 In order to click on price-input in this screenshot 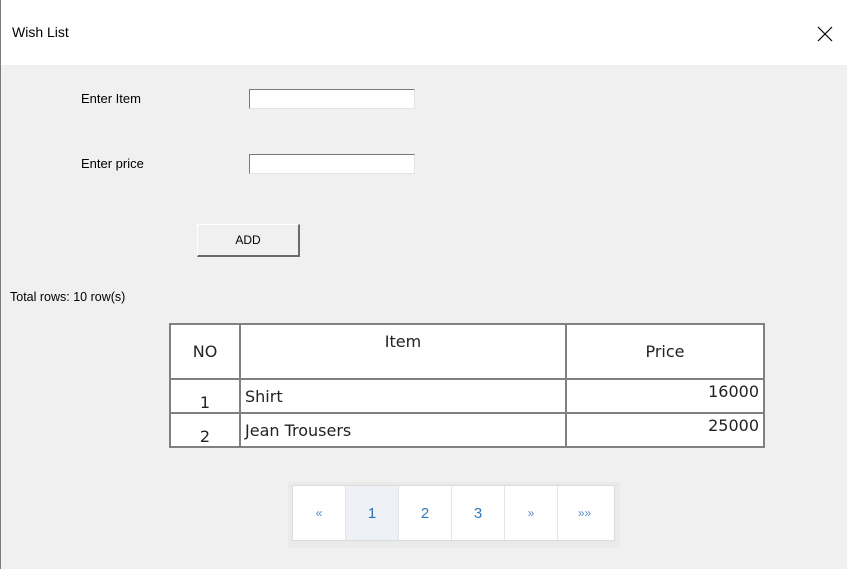, I will do `click(332, 164)`.